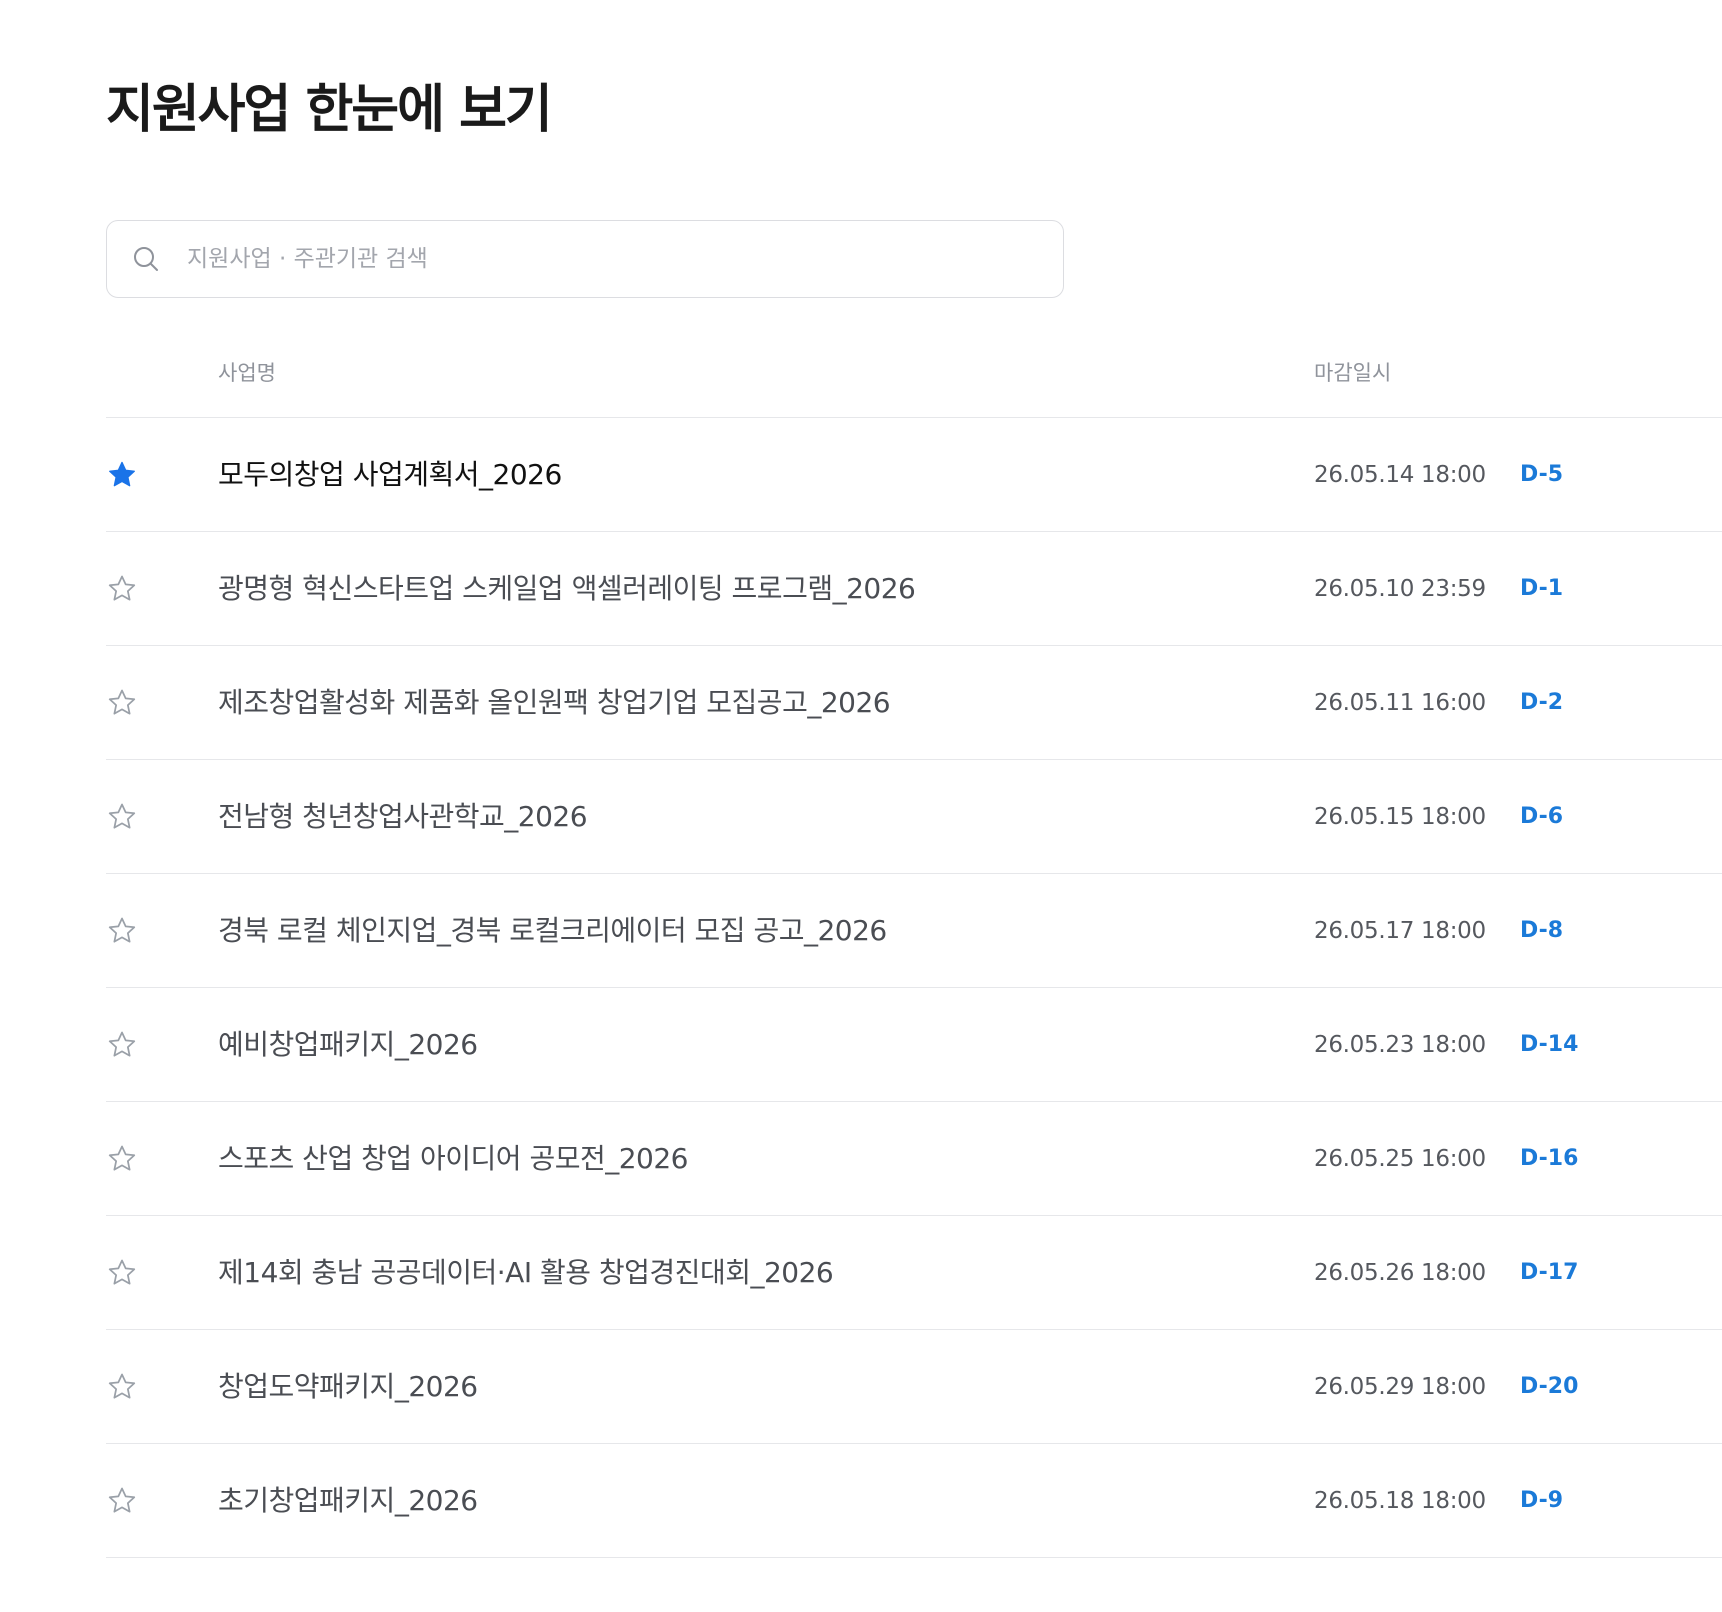 The height and width of the screenshot is (1612, 1722). I want to click on deadline-datetime: 26.05.26 18:00, so click(1400, 1273).